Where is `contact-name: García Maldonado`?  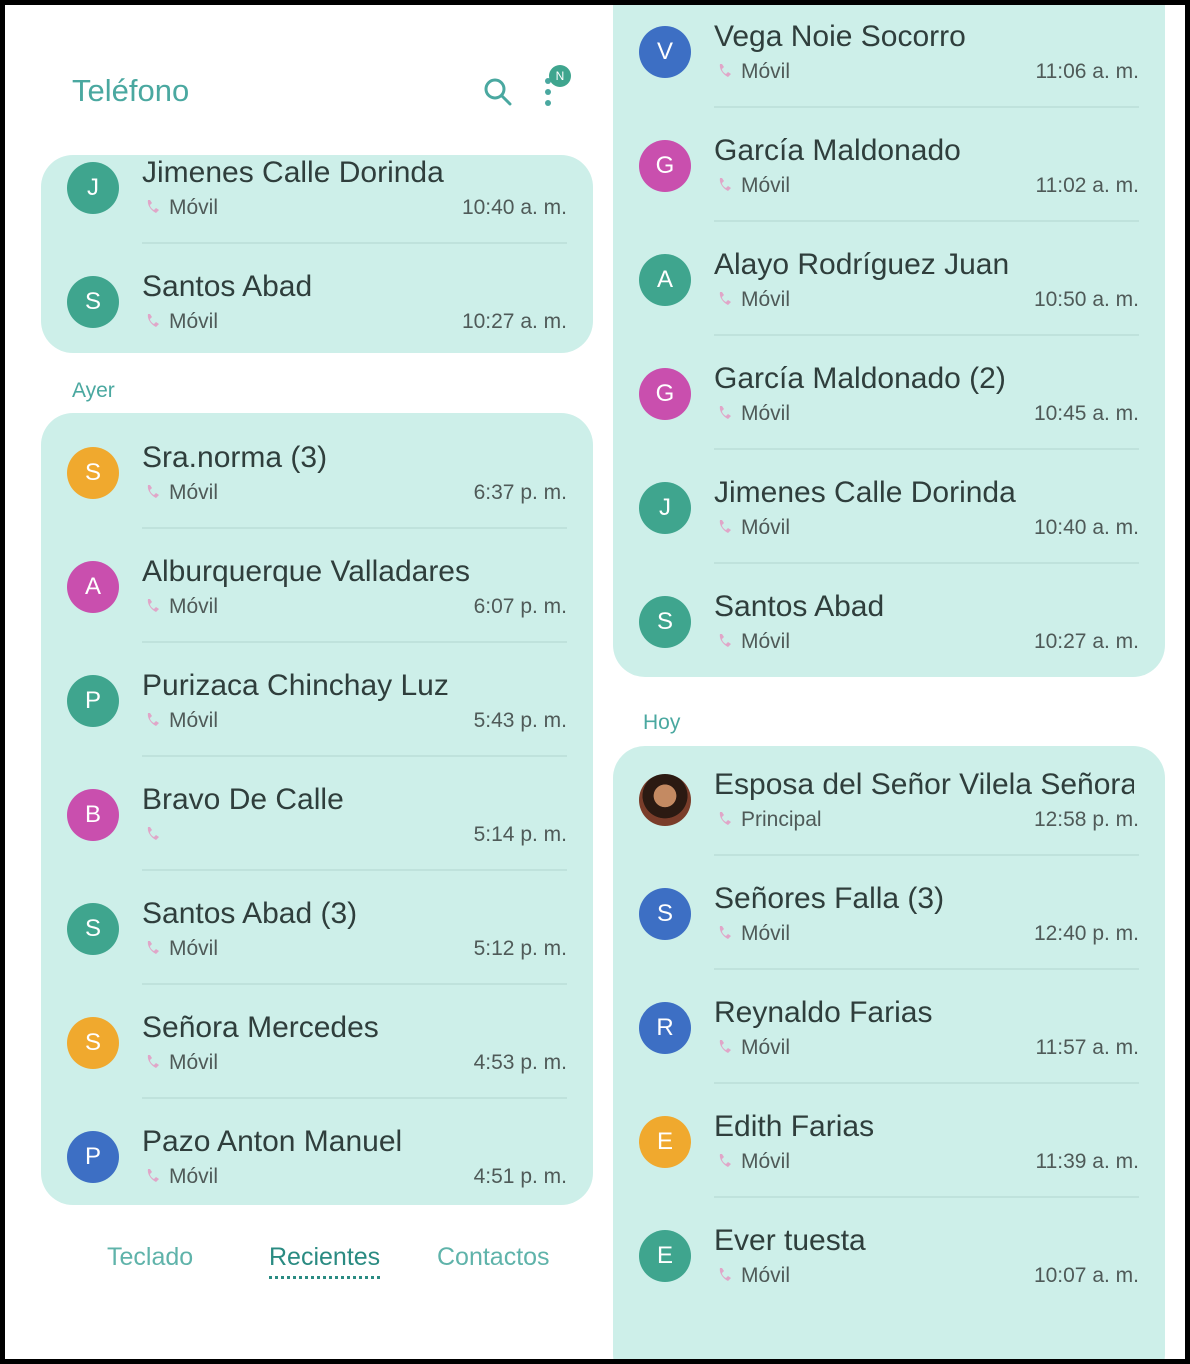 contact-name: García Maldonado is located at coordinates (837, 150).